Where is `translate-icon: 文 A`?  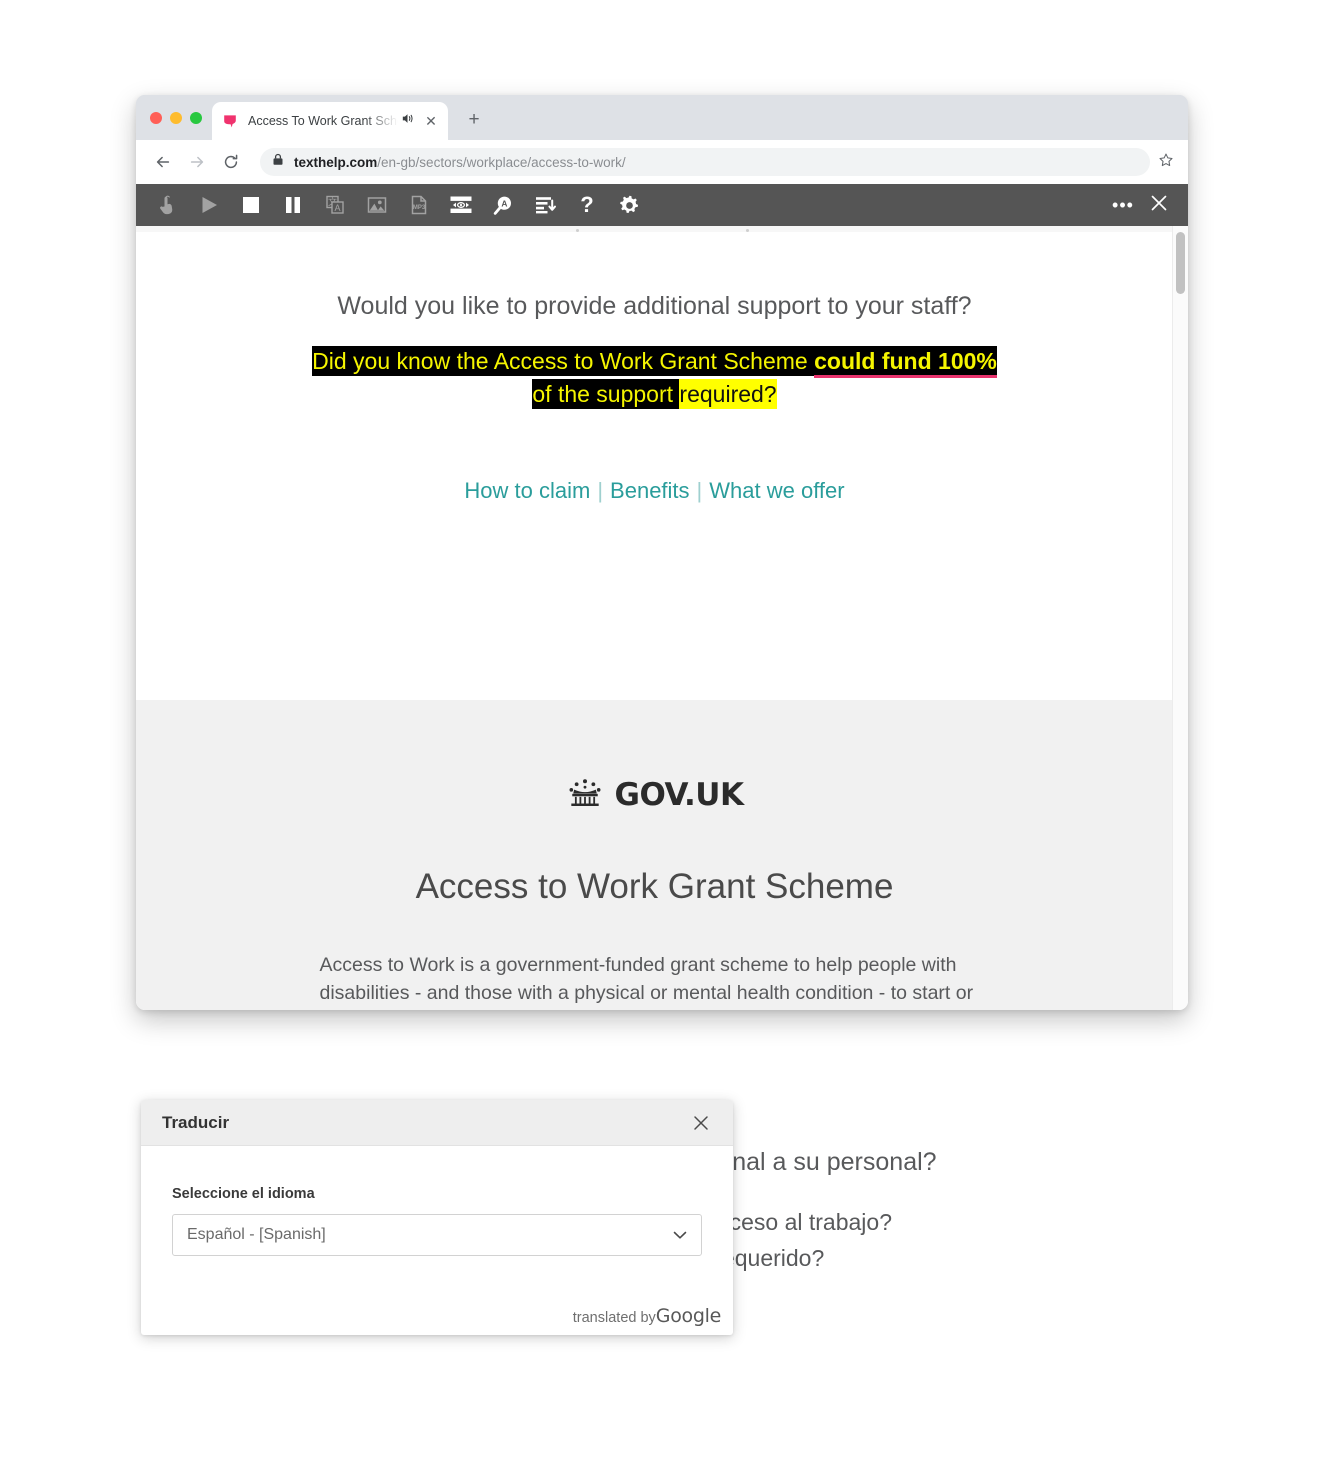 translate-icon: 文 A is located at coordinates (335, 205).